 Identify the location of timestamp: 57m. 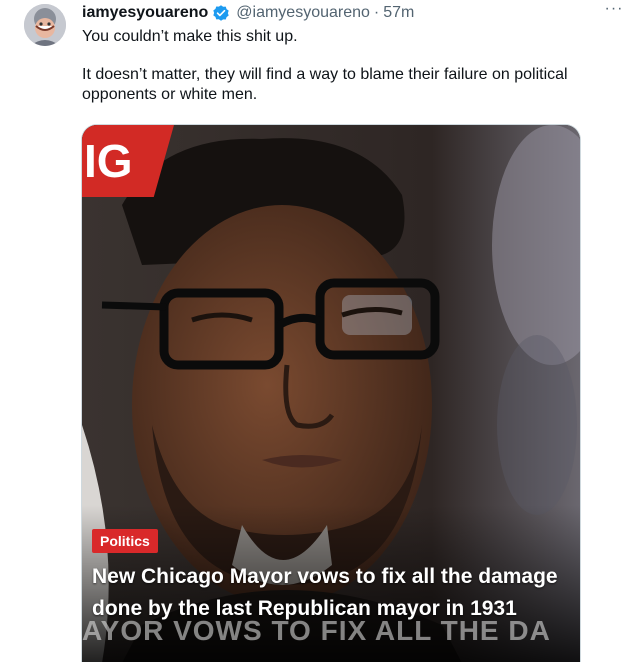
(398, 13).